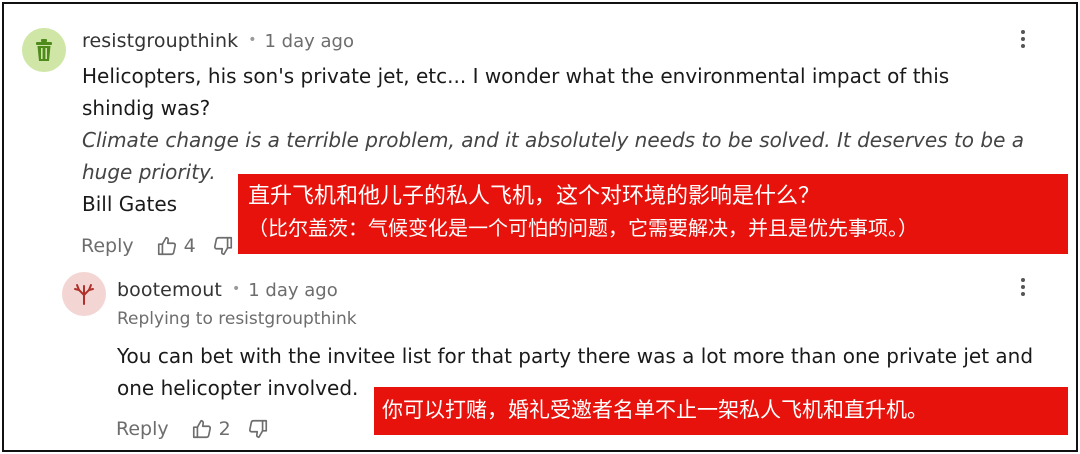 The width and height of the screenshot is (1080, 454). I want to click on translation-line: （比尔盖茨：气候变化是一个可怕的问题，它需要解决，并且是优先事项。）, so click(583, 228).